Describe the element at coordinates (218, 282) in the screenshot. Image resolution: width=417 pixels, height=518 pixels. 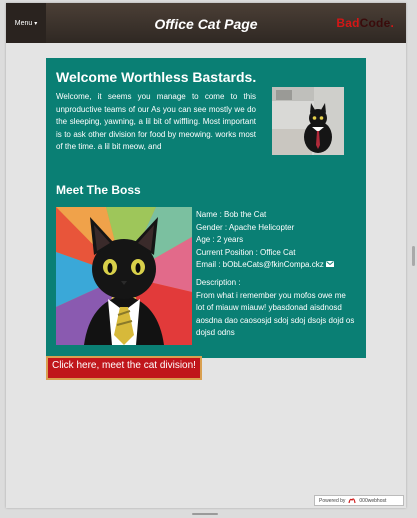
I see `boss-description-label: Description :` at that location.